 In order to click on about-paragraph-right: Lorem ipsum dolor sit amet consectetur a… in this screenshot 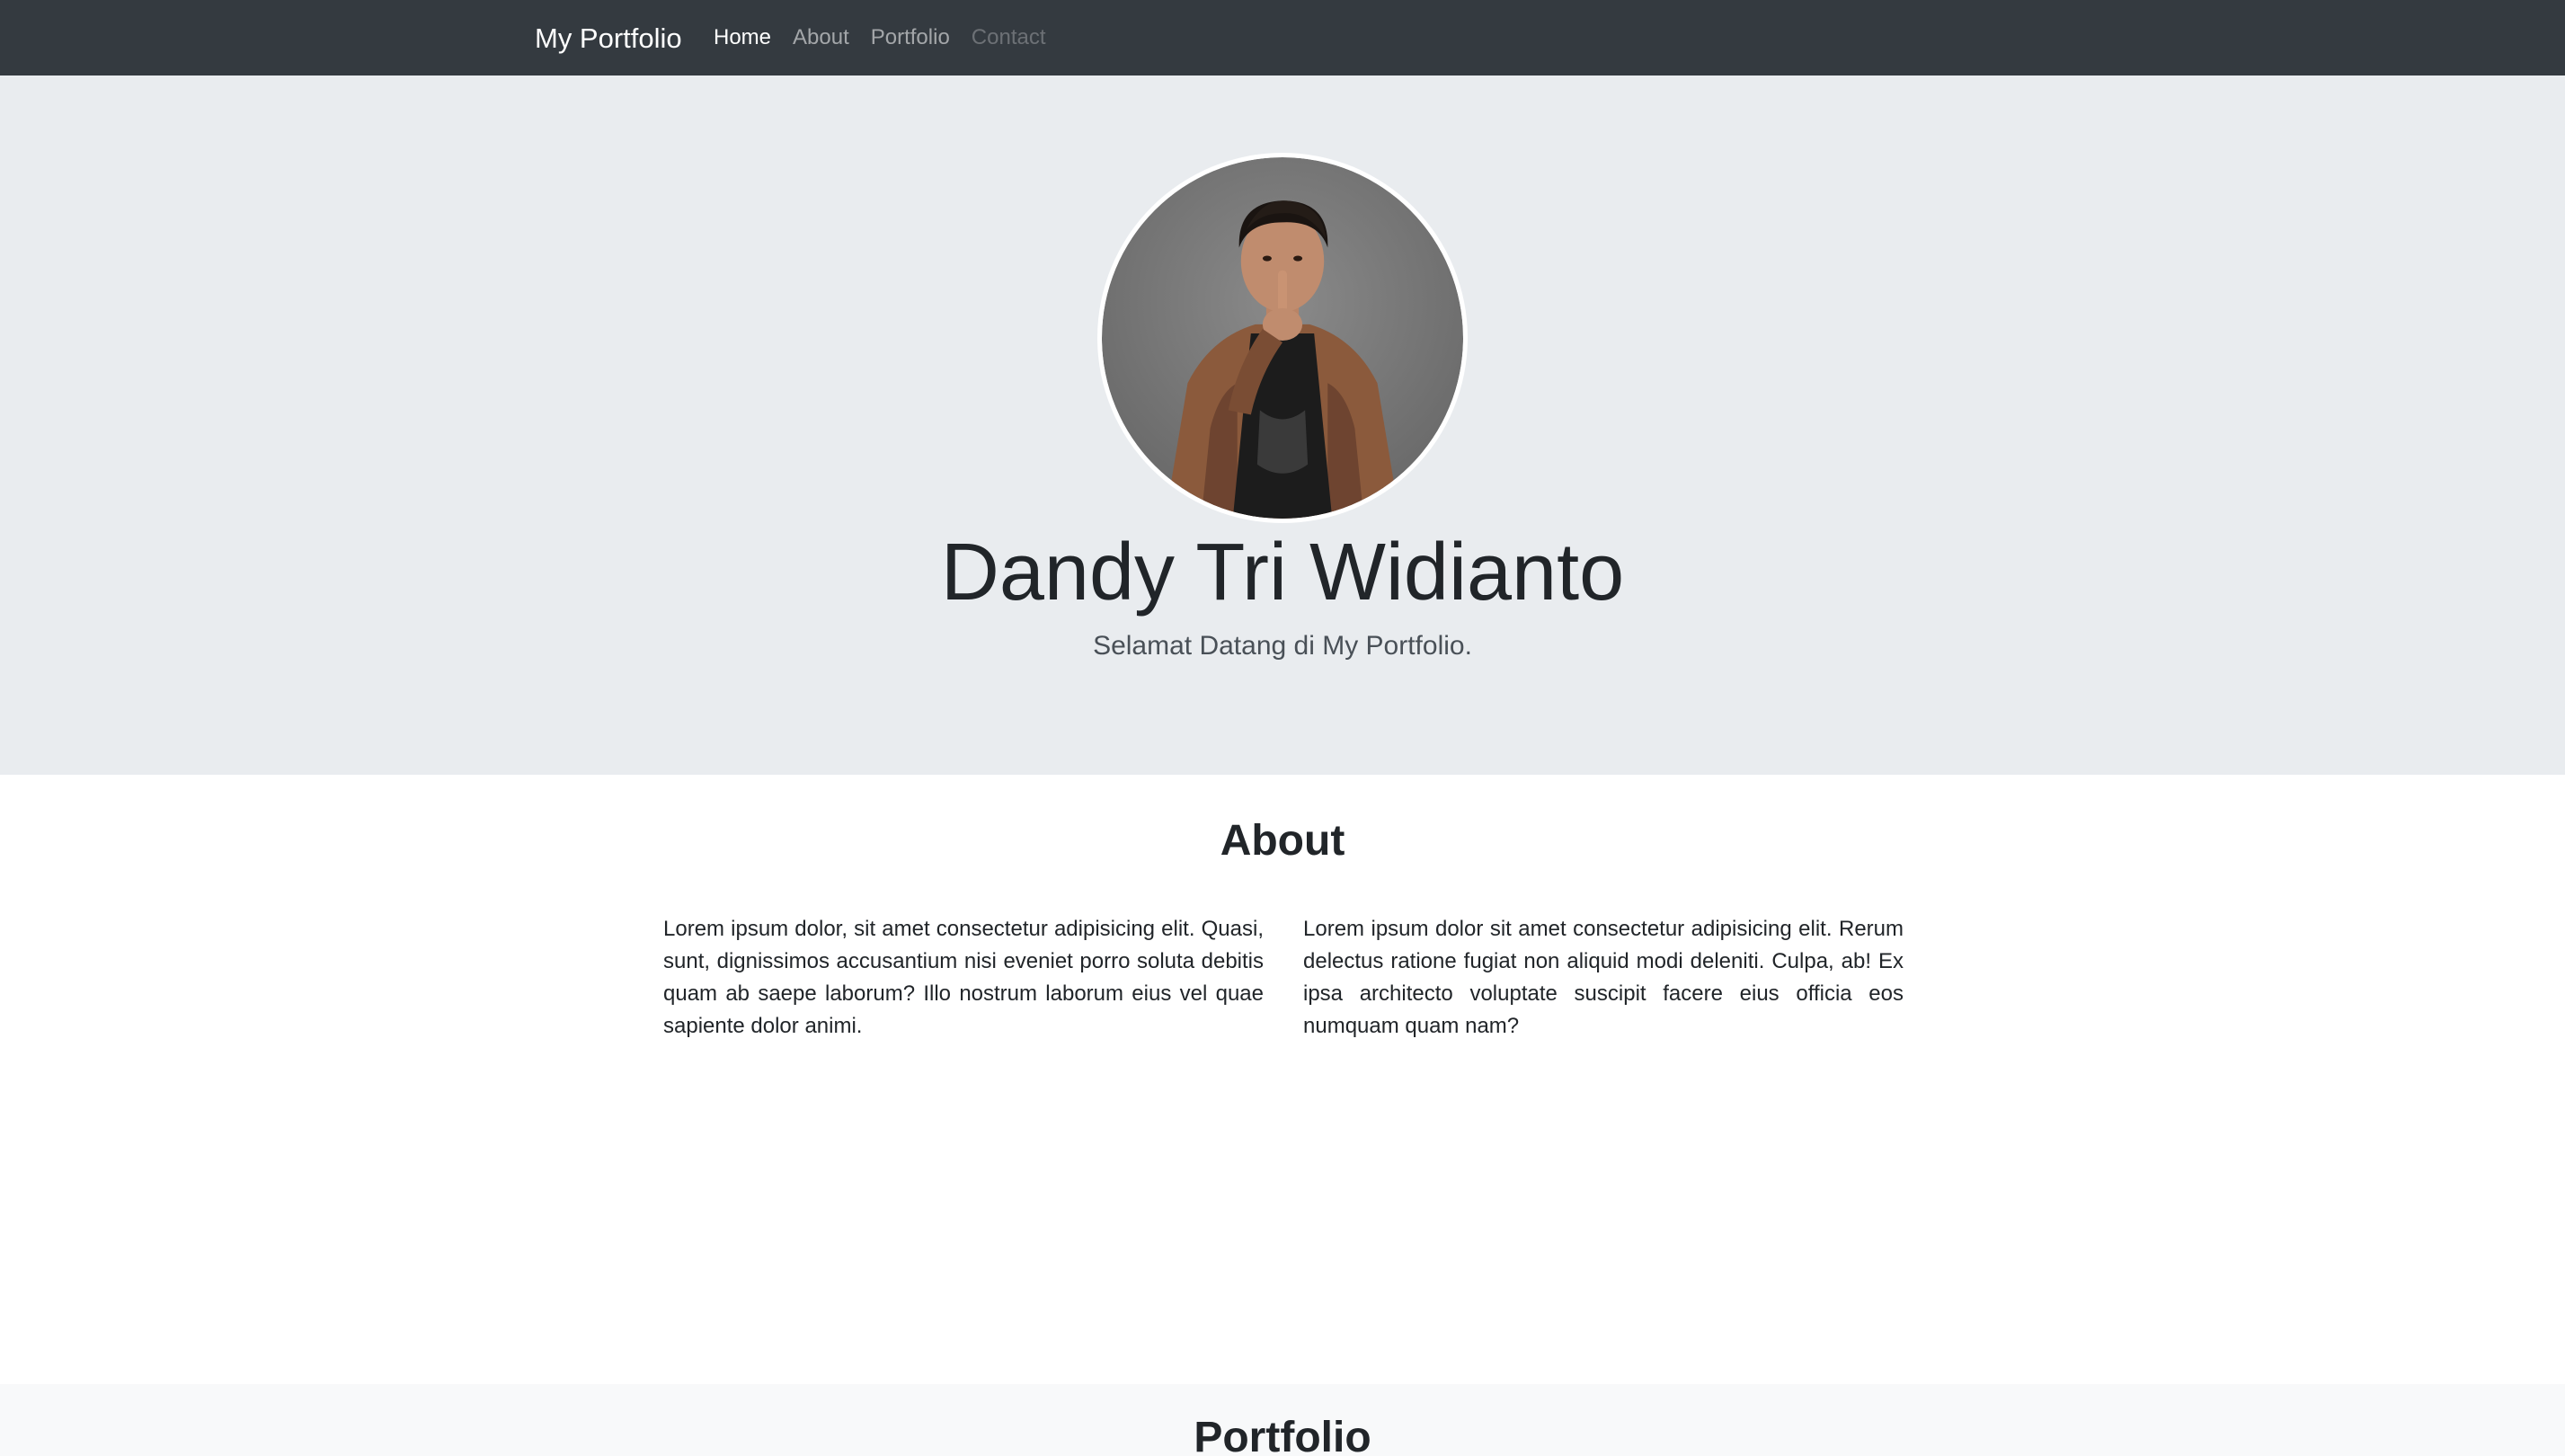, I will do `click(1603, 978)`.